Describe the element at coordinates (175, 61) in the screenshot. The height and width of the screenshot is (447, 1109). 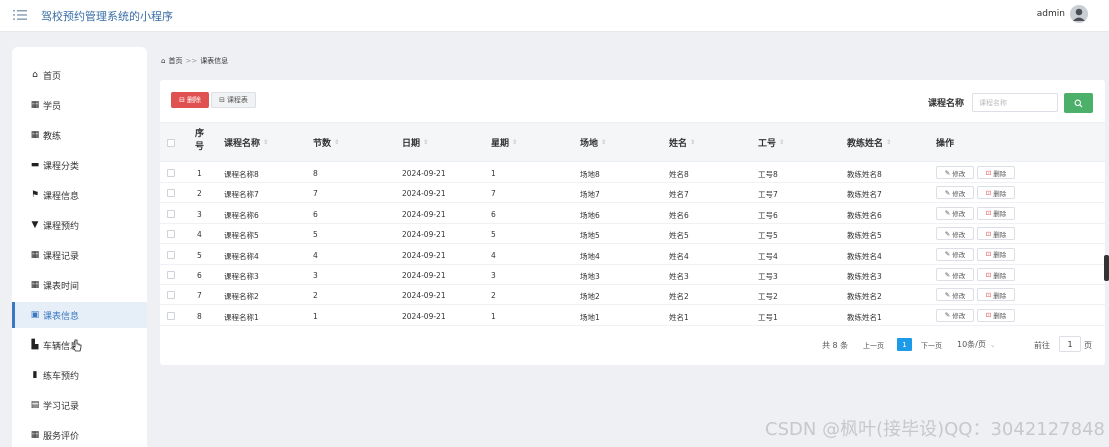
I see `breadcrumb-home: 首页` at that location.